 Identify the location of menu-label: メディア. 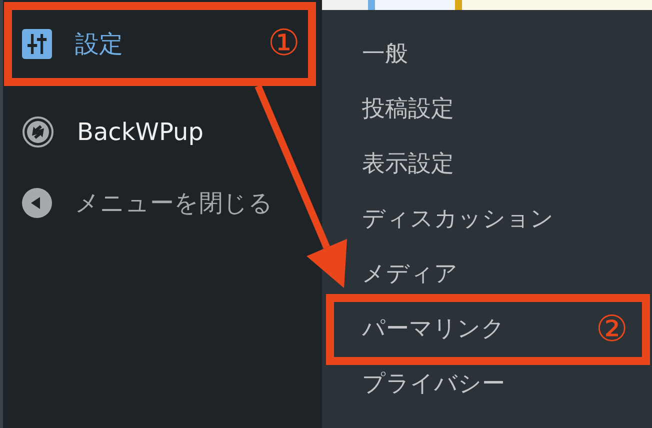
(410, 275).